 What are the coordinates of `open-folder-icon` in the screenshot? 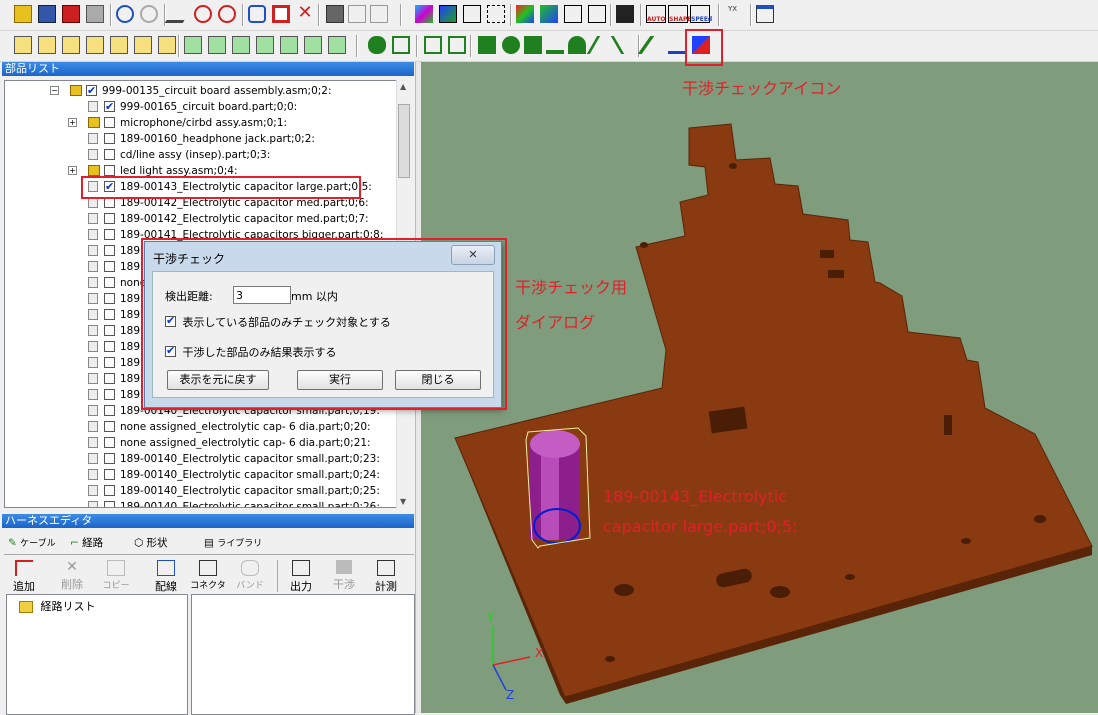 It's located at (23, 14).